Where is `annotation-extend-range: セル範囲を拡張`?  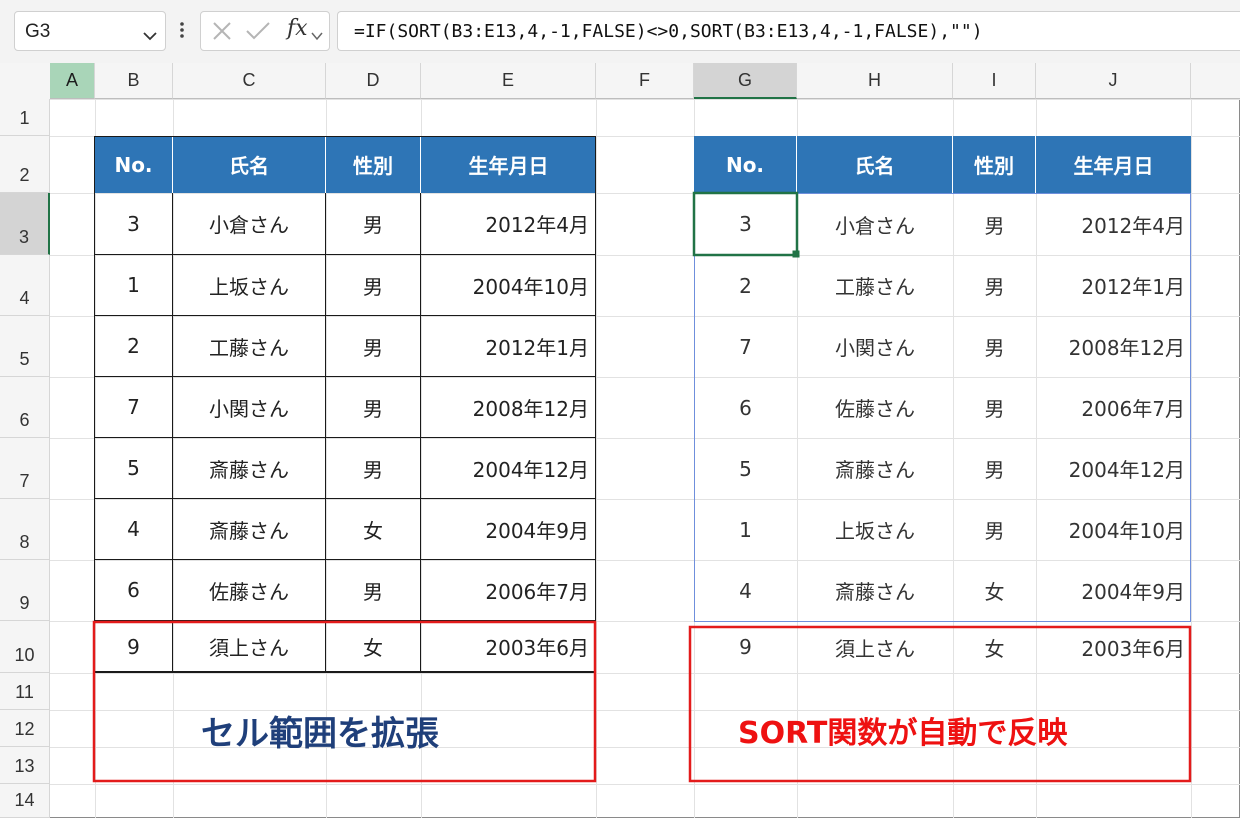 annotation-extend-range: セル範囲を拡張 is located at coordinates (320, 734).